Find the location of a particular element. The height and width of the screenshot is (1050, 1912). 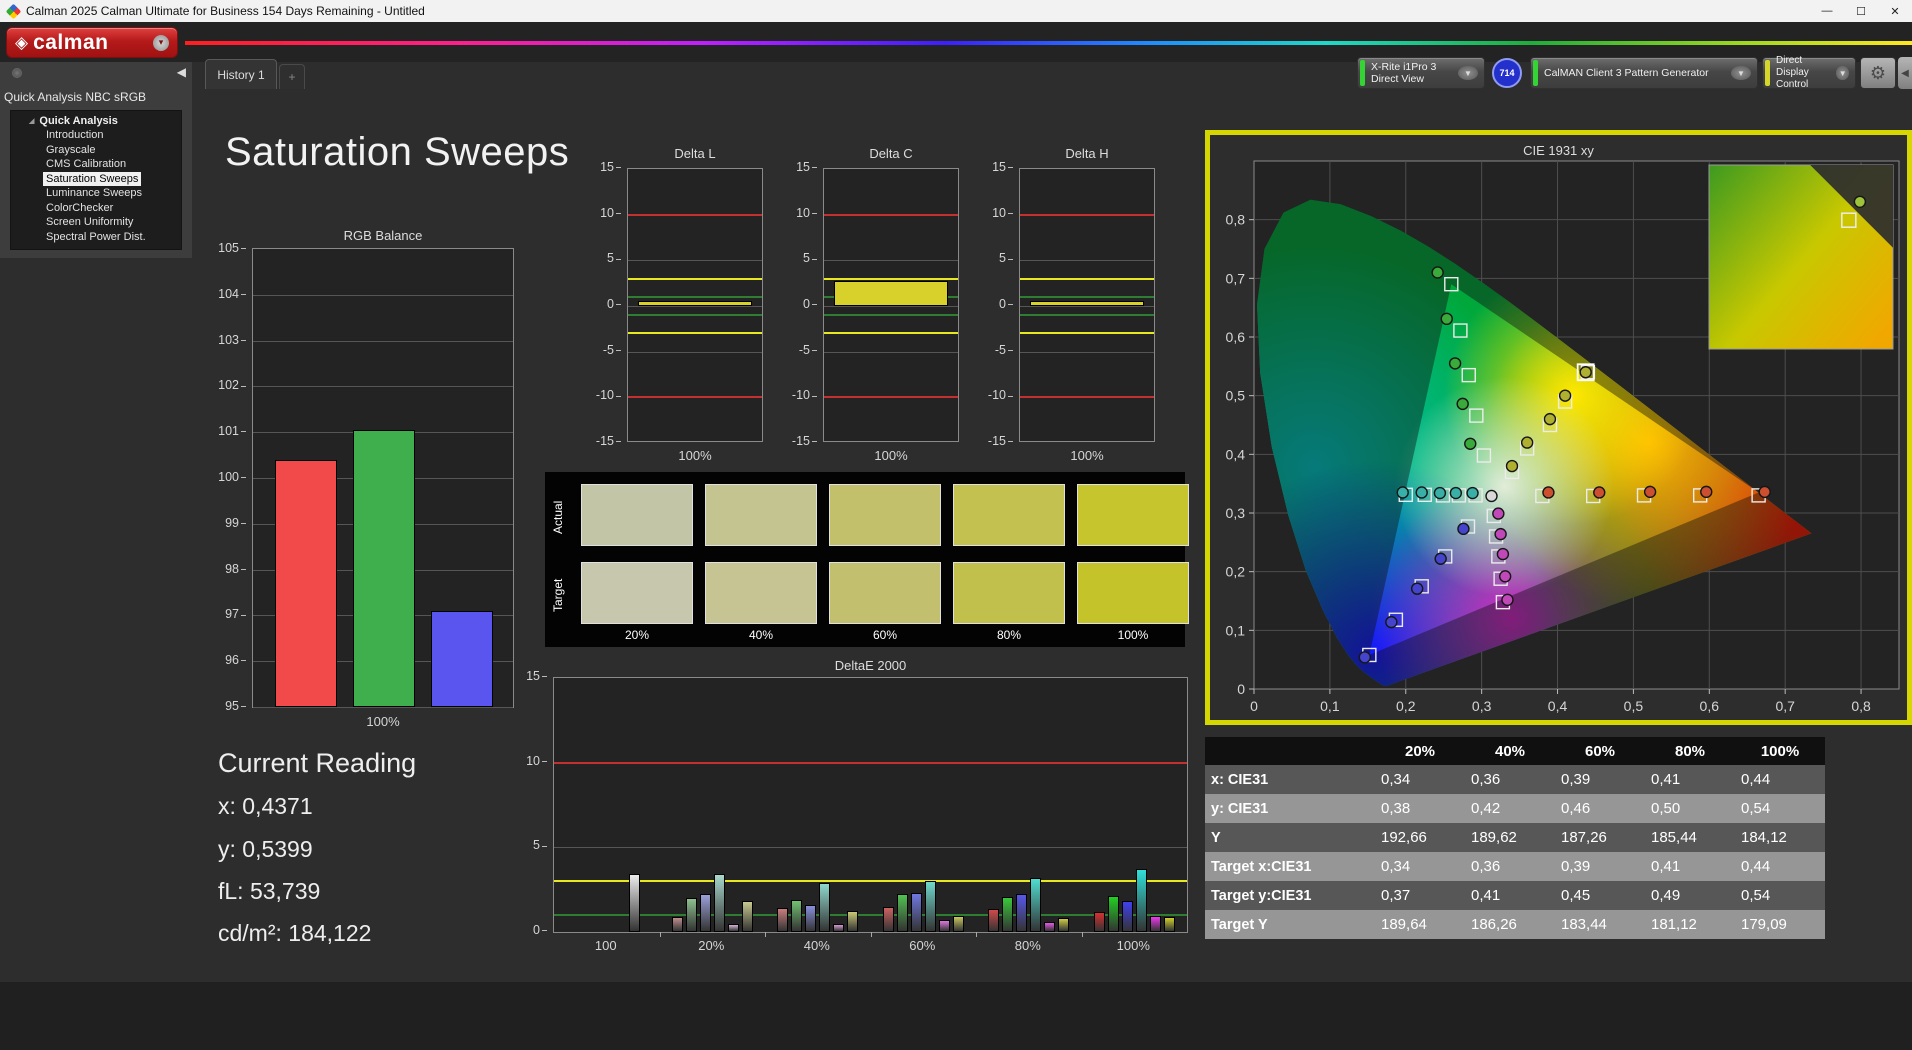

table-header-80%: 80% is located at coordinates (1690, 751).